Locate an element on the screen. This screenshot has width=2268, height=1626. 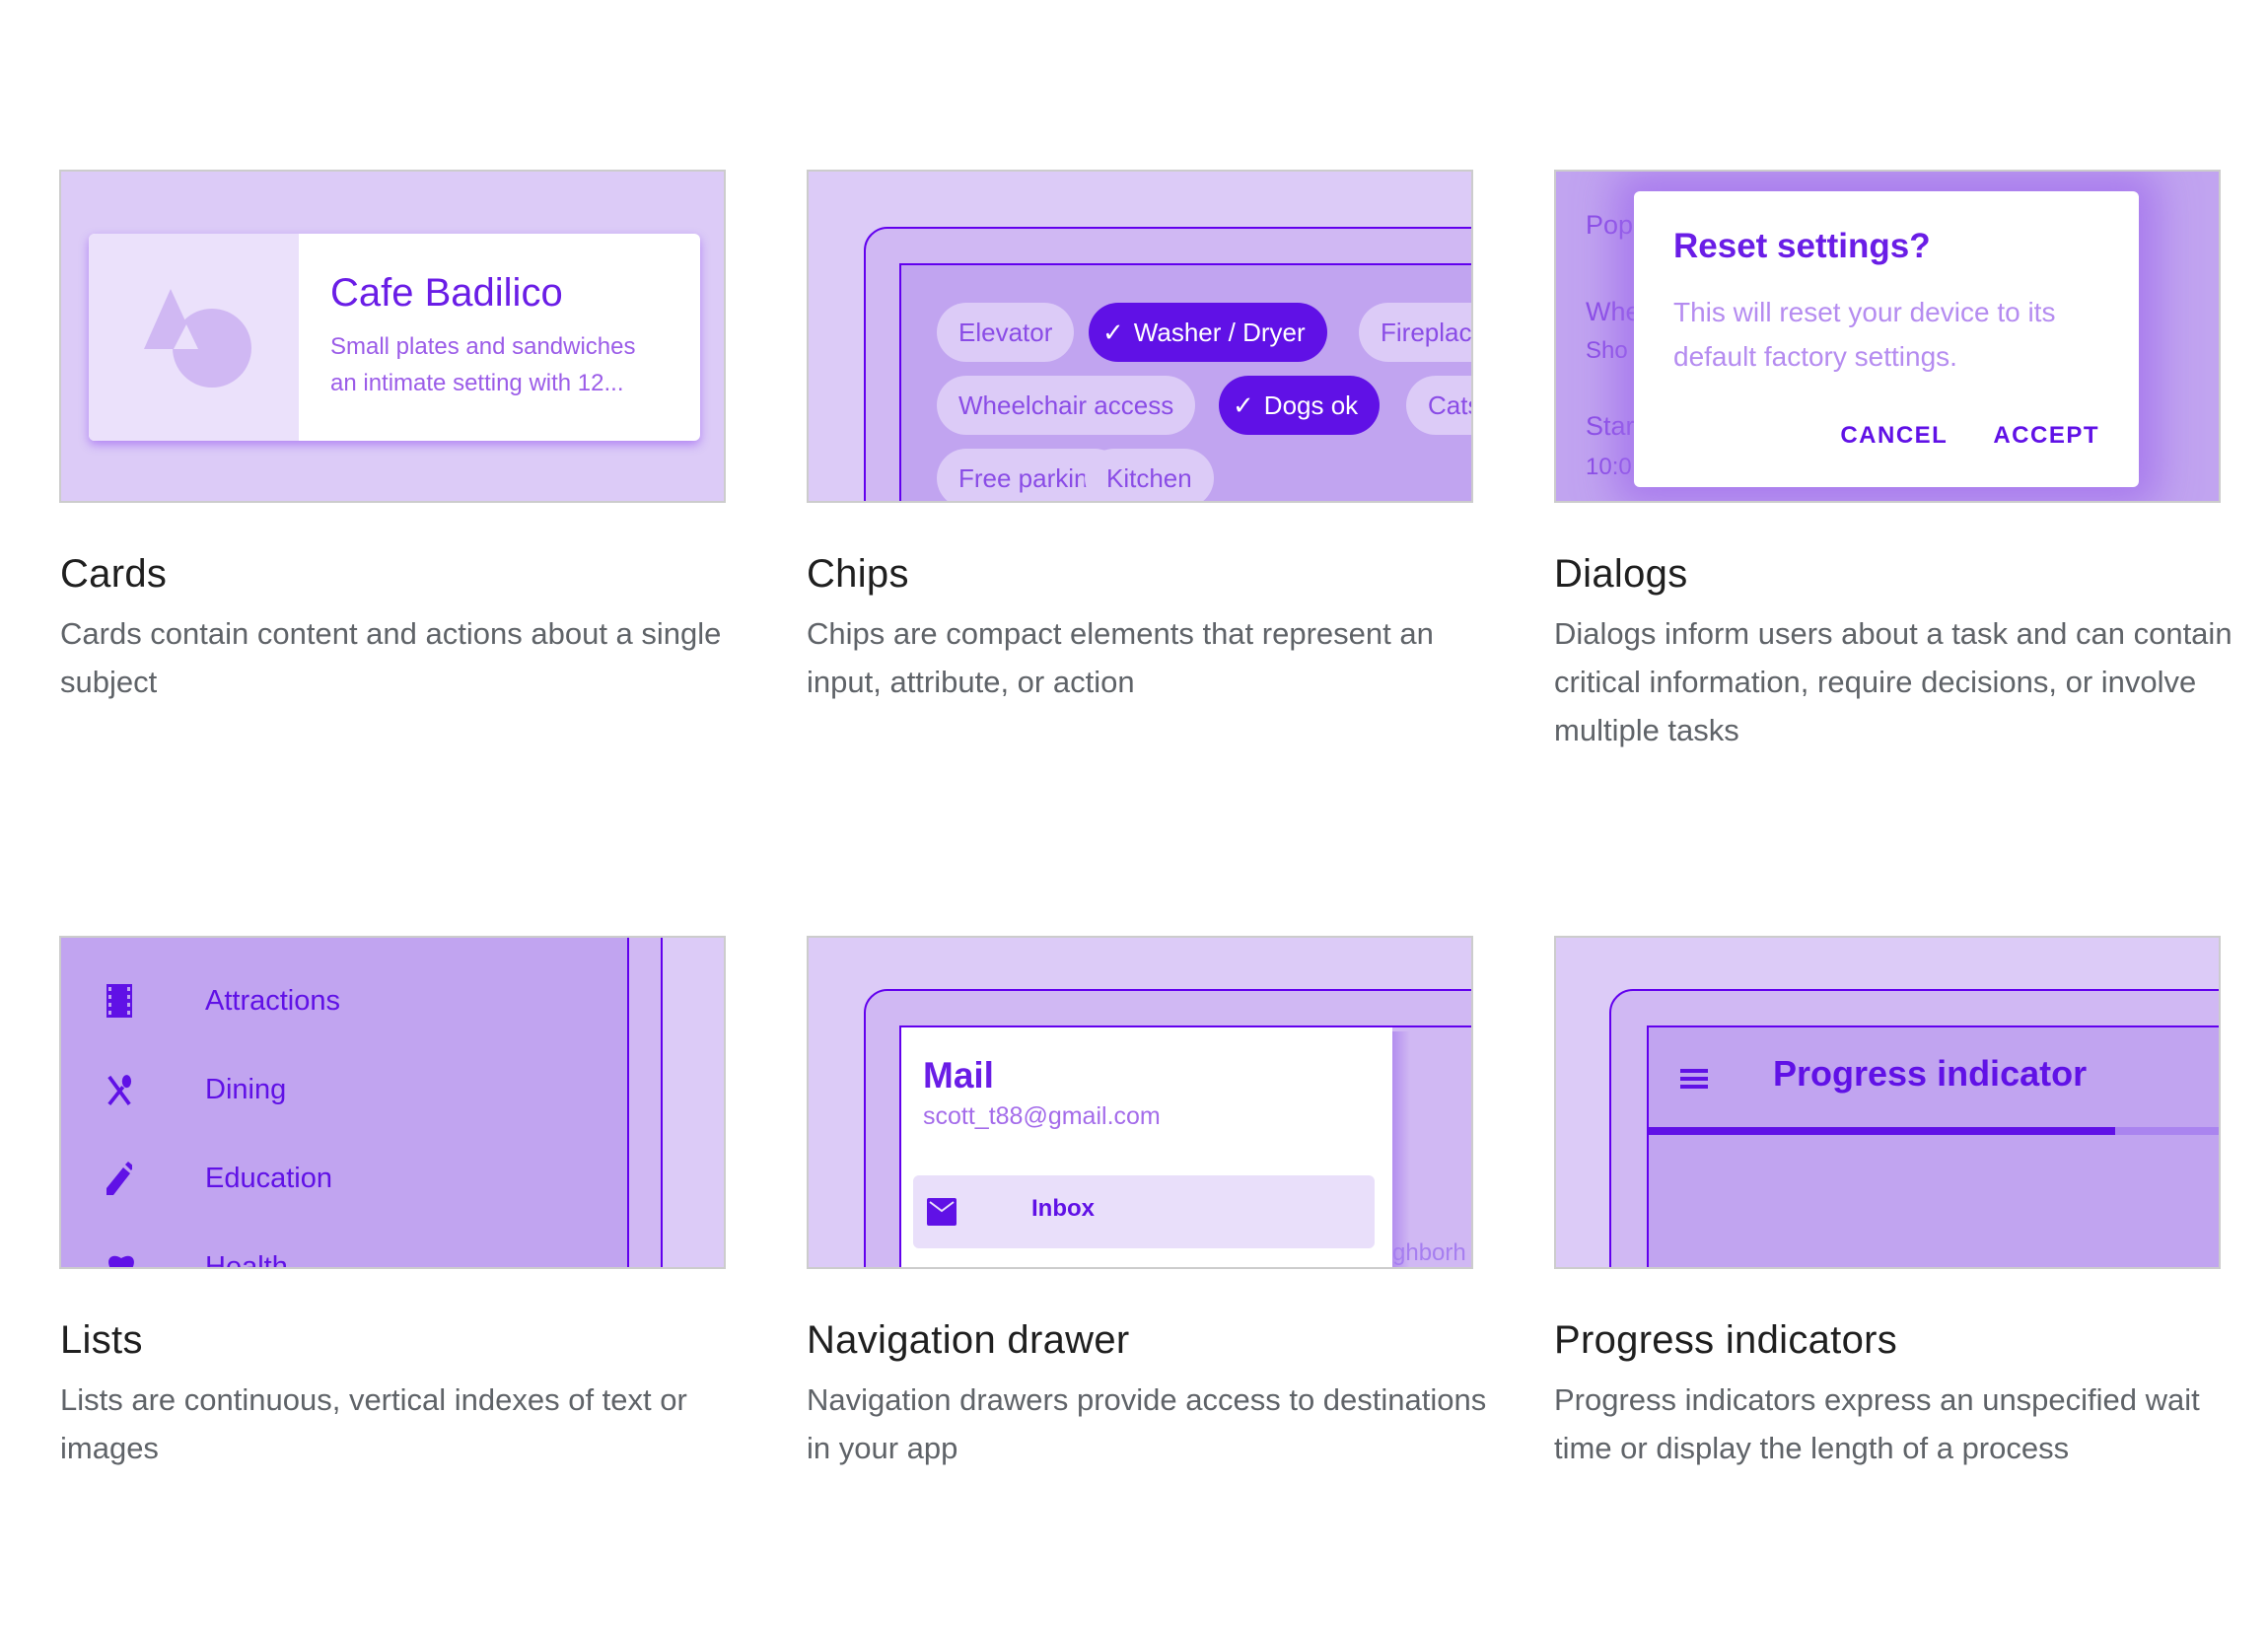
frame-edge is located at coordinates (1431, 1026).